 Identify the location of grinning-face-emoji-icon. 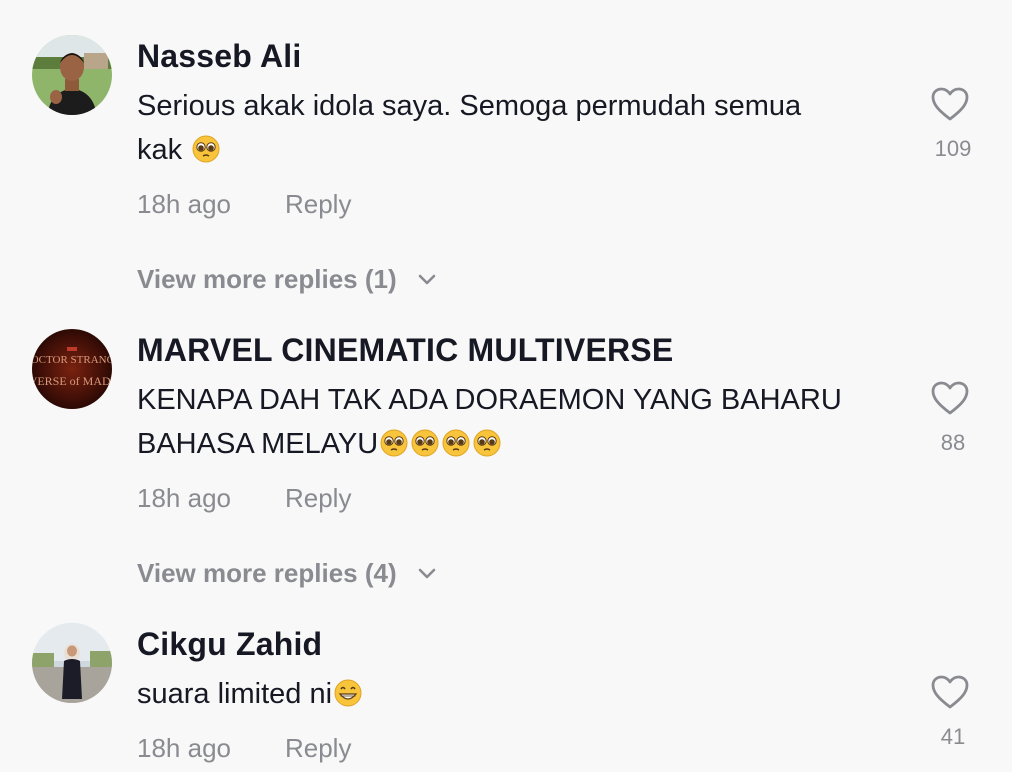
(348, 693).